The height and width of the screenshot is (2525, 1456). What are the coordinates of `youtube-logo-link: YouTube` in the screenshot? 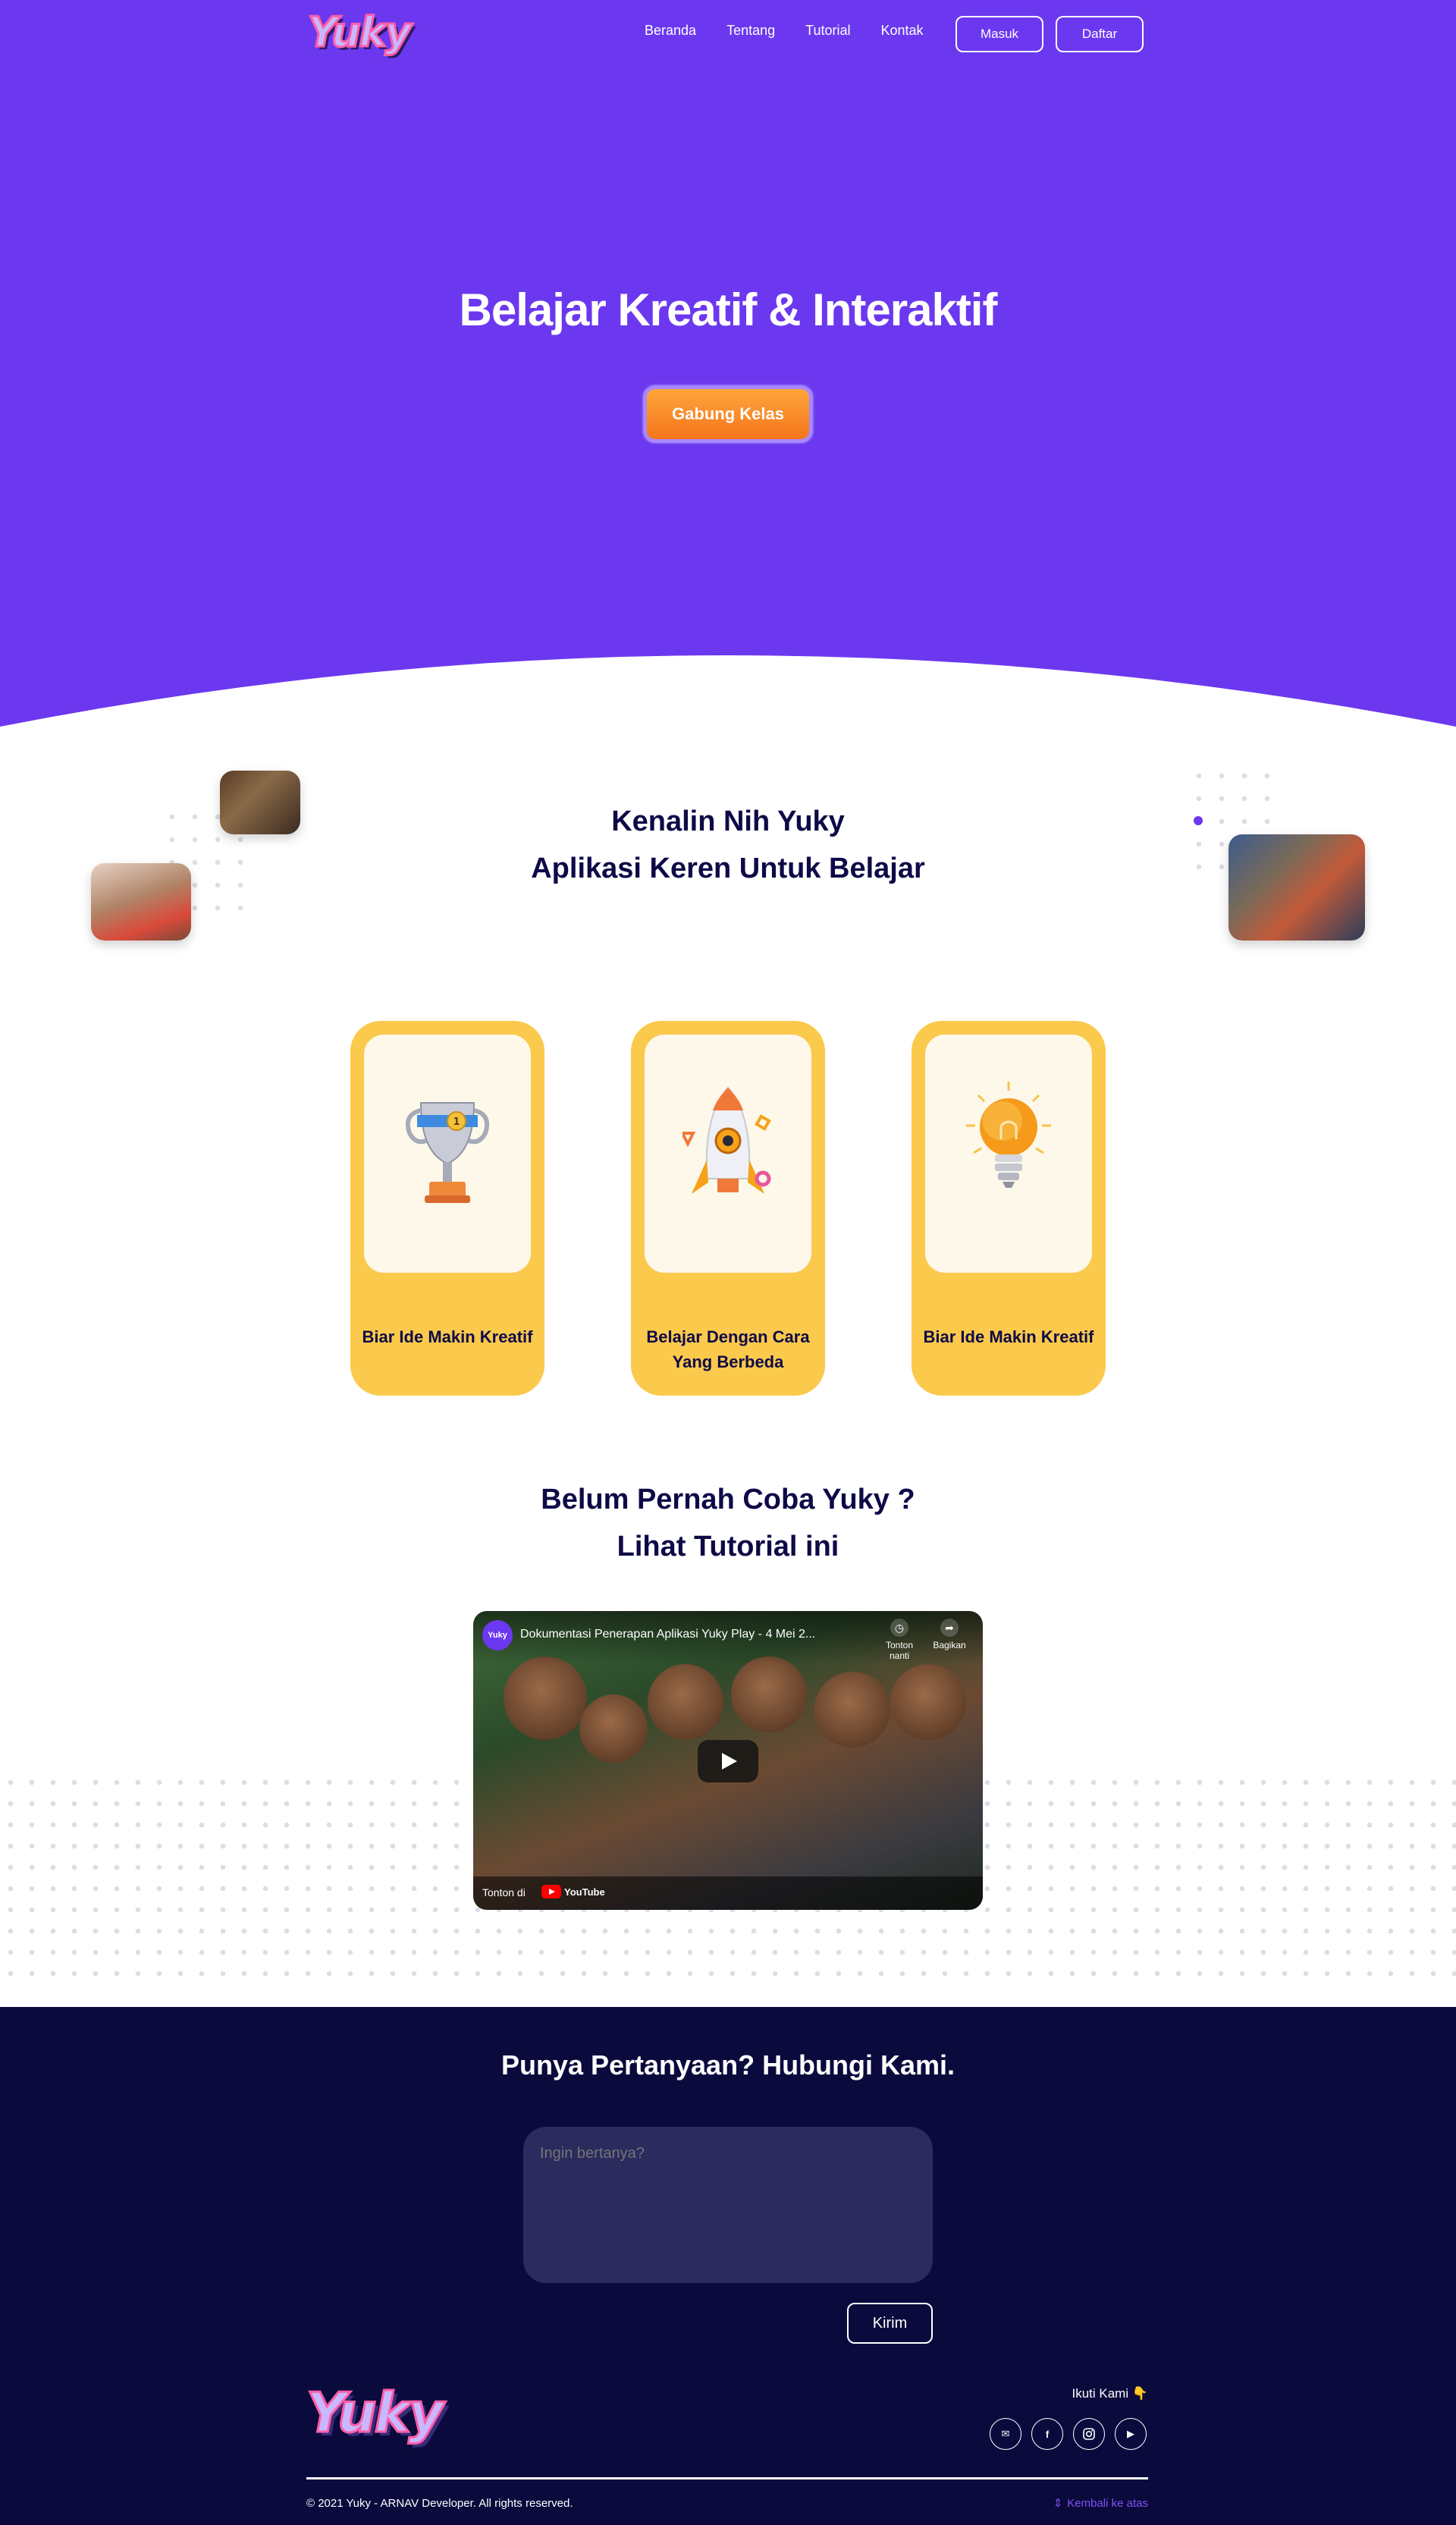 It's located at (573, 1892).